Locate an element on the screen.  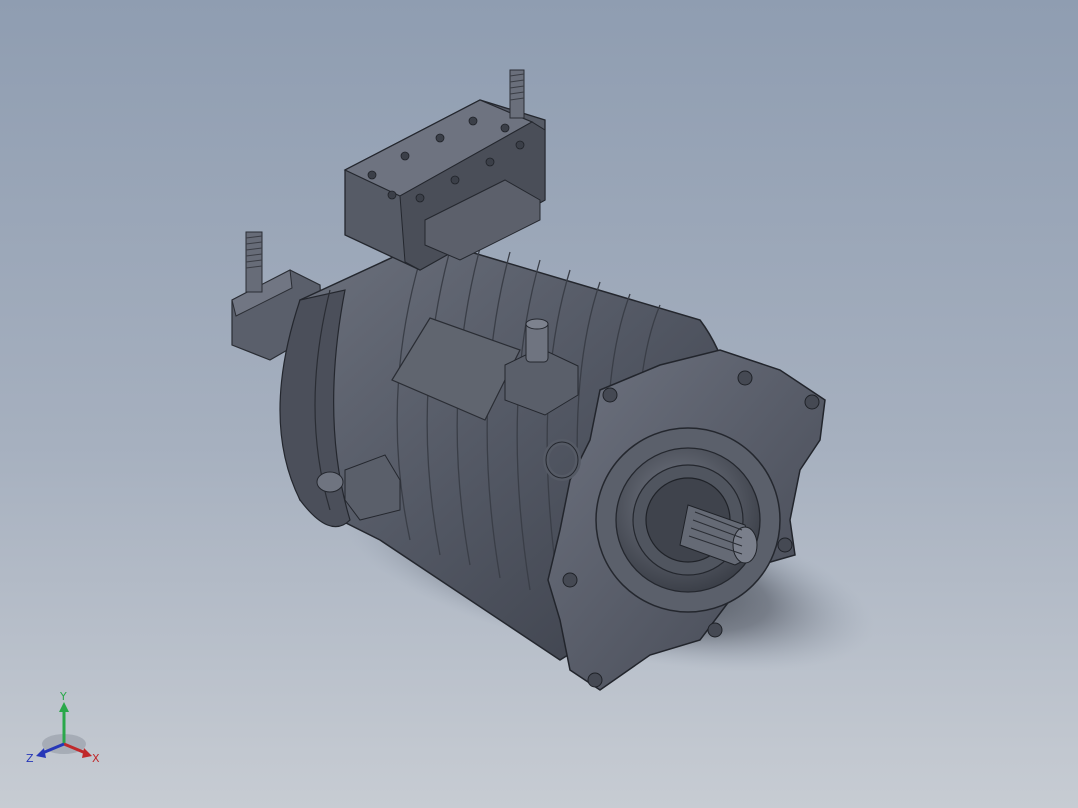
z-axis-arrow is located at coordinates (41, 753).